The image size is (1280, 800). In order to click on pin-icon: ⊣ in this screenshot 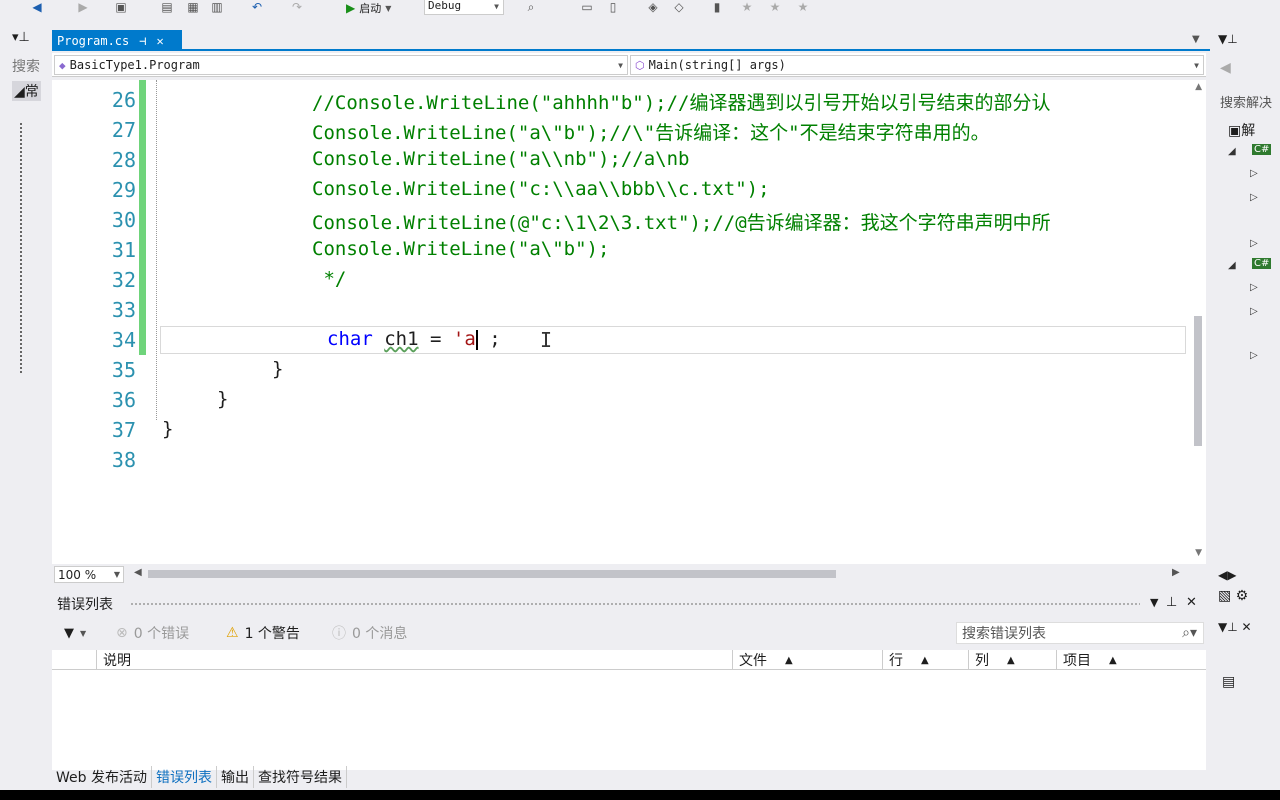, I will do `click(142, 41)`.